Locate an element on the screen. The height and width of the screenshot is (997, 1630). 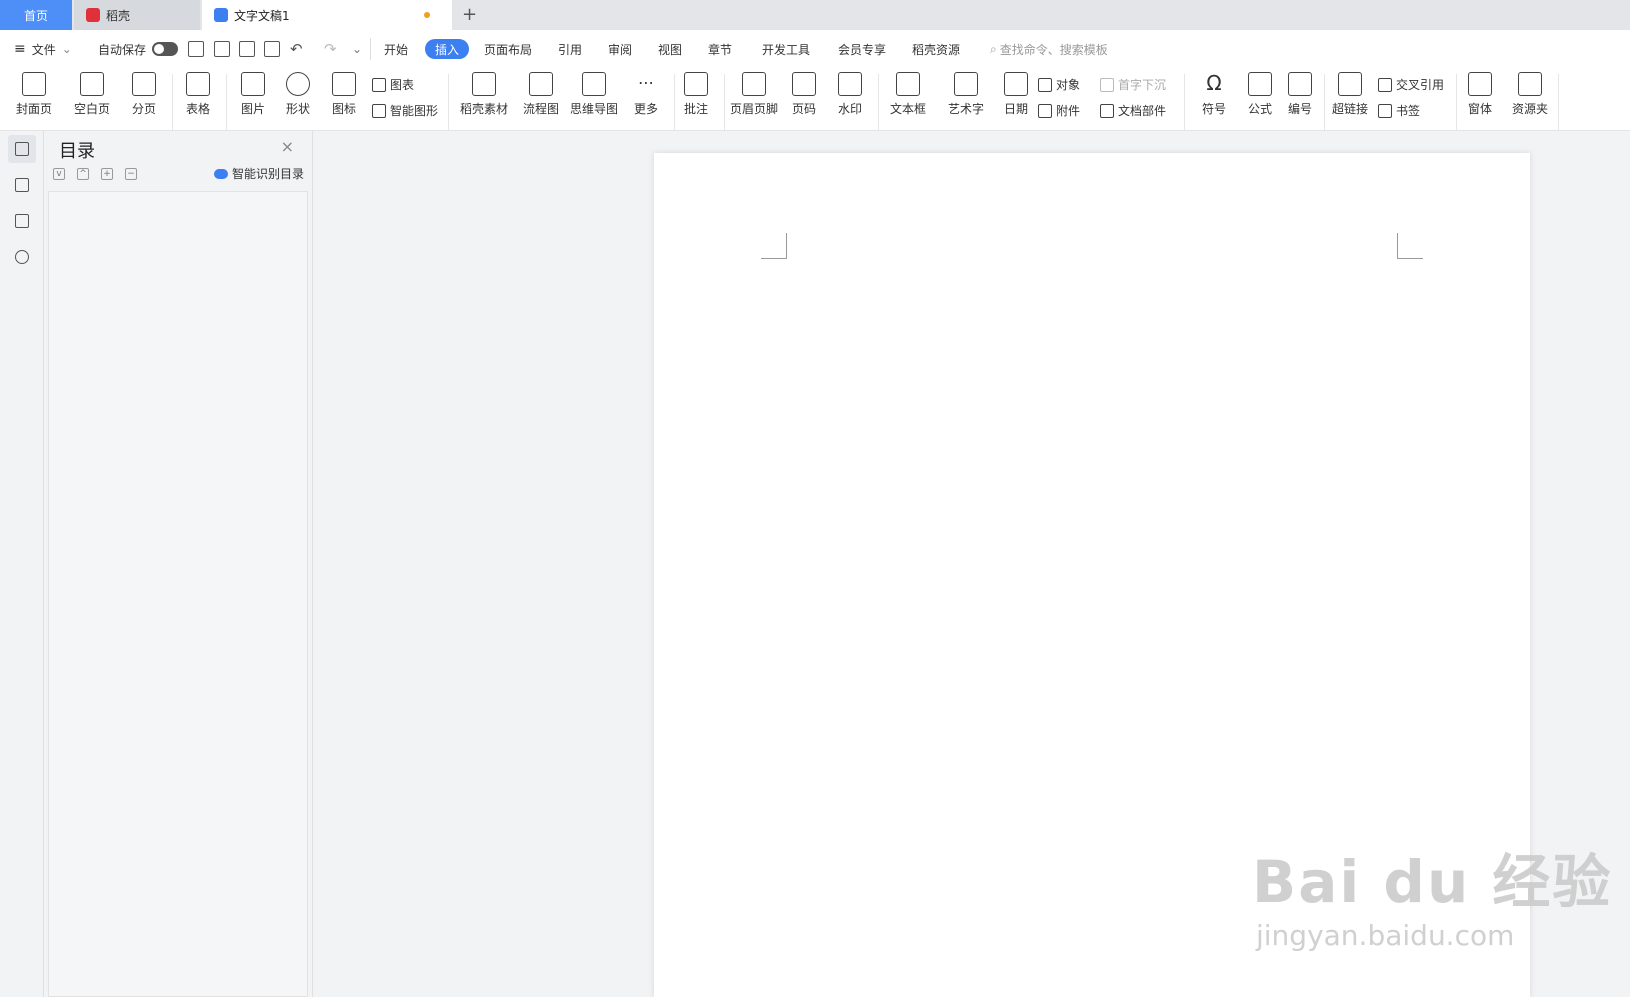
smartart-button: 智能图形 is located at coordinates (405, 110).